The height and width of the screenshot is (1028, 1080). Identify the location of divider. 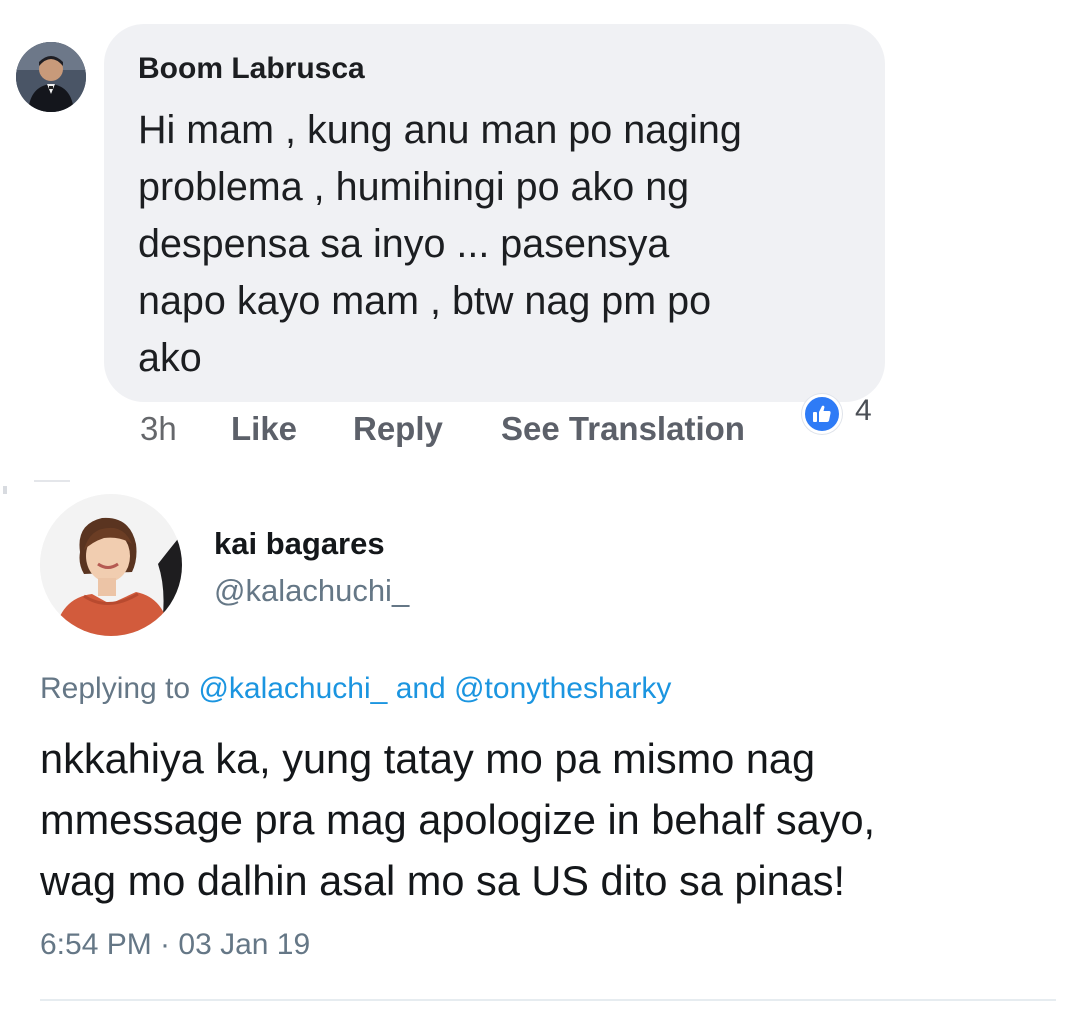
(548, 1000).